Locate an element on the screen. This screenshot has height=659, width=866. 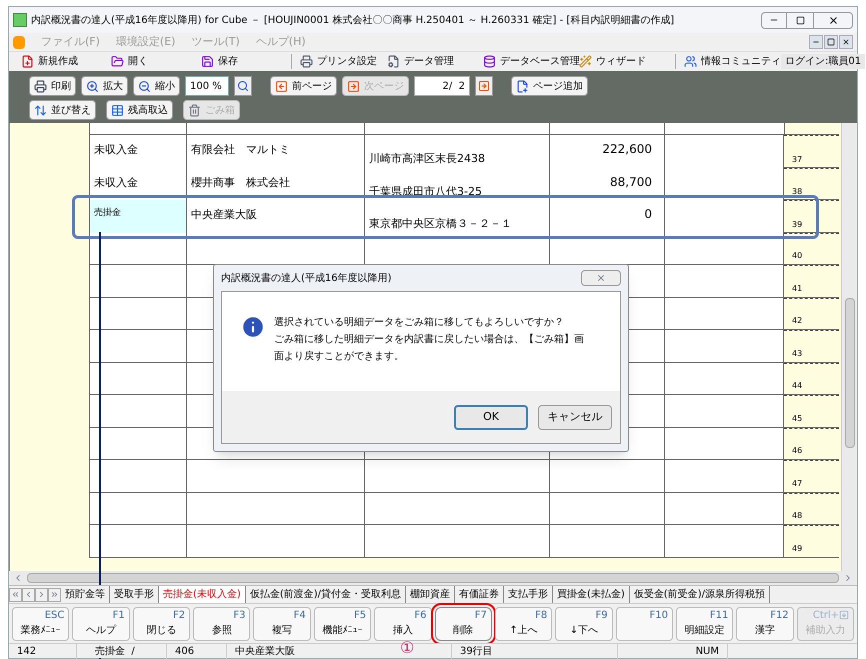
zoom-field: 100 % is located at coordinates (207, 86).